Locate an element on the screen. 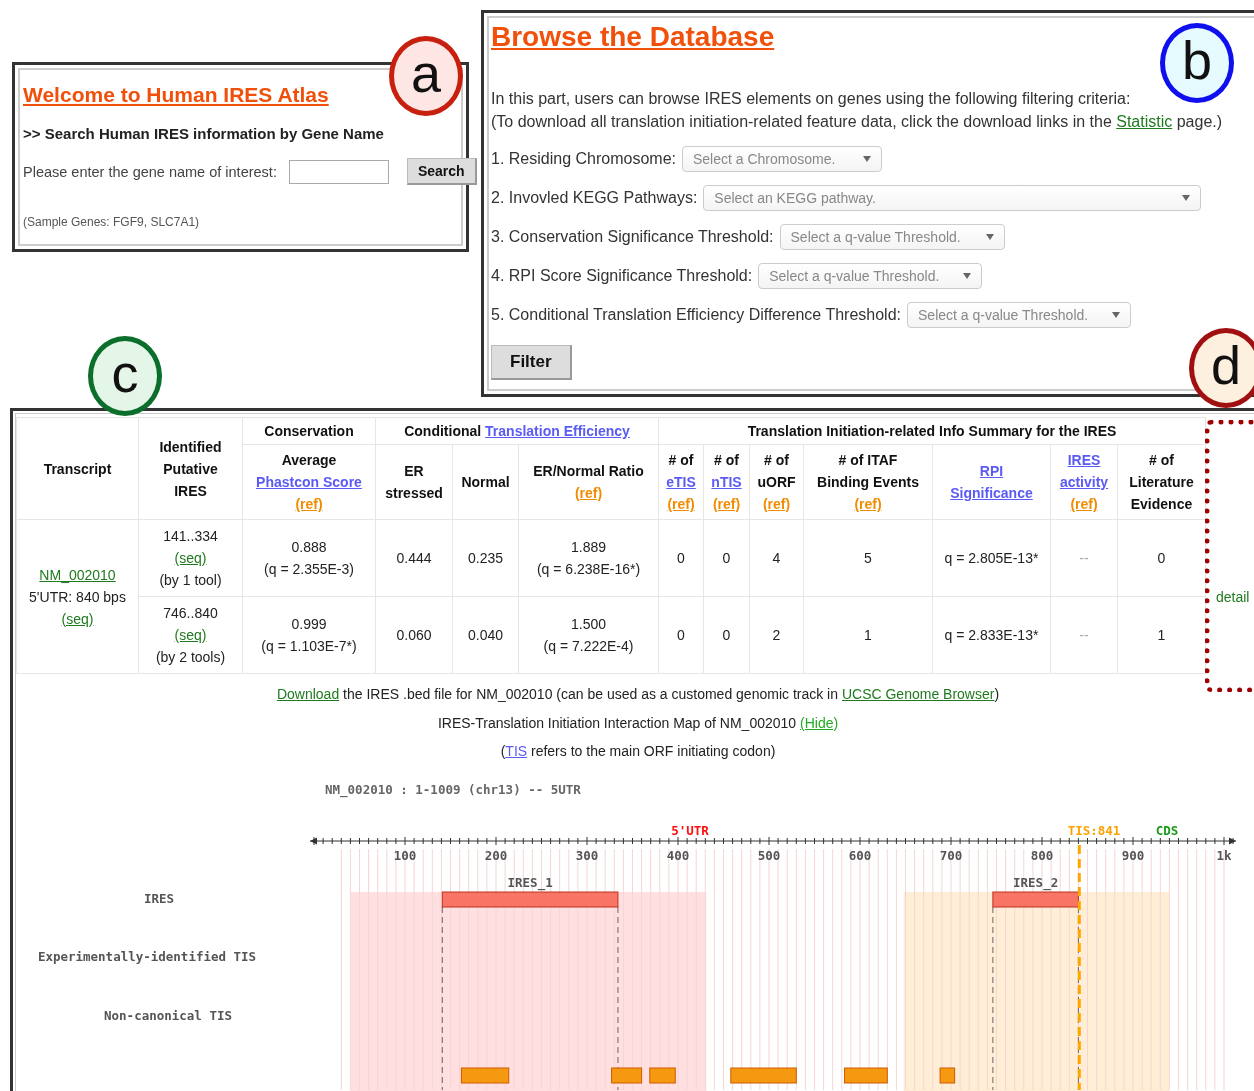 The image size is (1254, 1091). header-text: Translation Initiation-related Info Summary for the IRES is located at coordinates (932, 431).